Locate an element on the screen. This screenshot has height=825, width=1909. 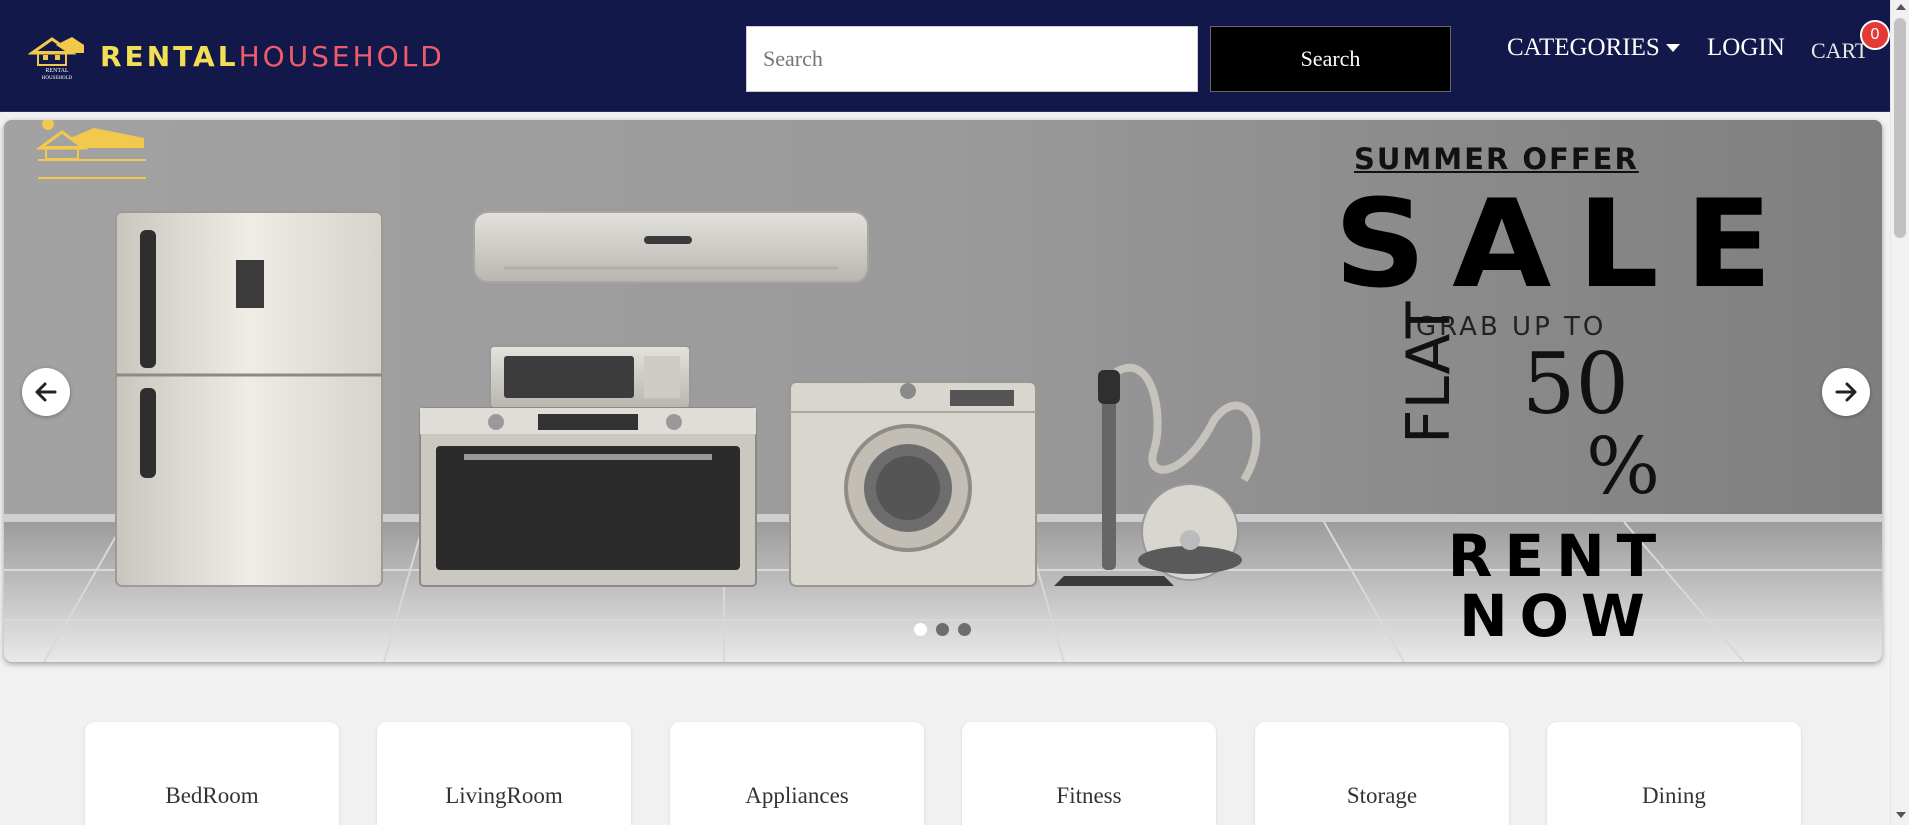
categories-dropdown: CATEGORIES is located at coordinates (1593, 48).